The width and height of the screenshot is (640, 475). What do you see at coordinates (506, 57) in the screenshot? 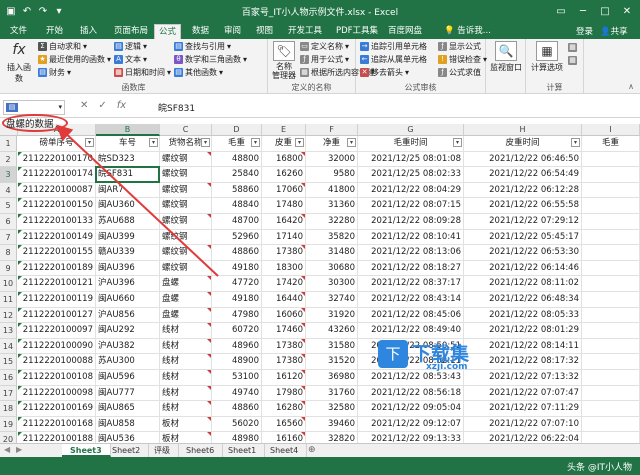
I see `watch-window-button: 🔍 监视窗口` at bounding box center [506, 57].